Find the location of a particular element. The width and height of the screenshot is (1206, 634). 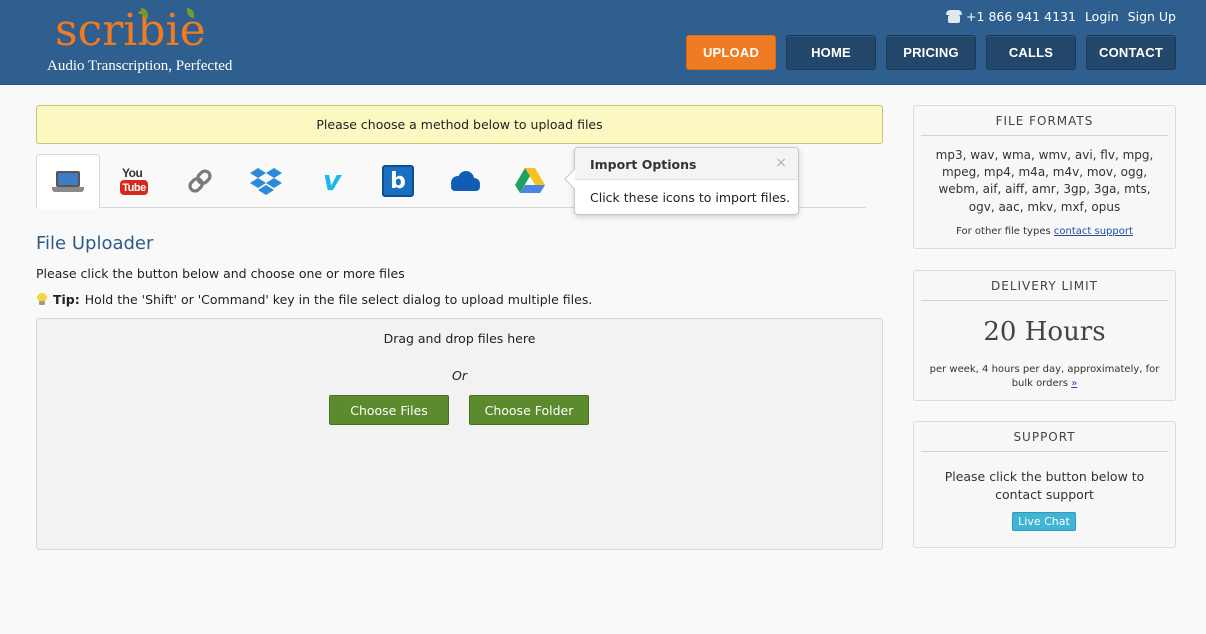

top-links: +1 866 941 4131 Login Sign Up is located at coordinates (1061, 16).